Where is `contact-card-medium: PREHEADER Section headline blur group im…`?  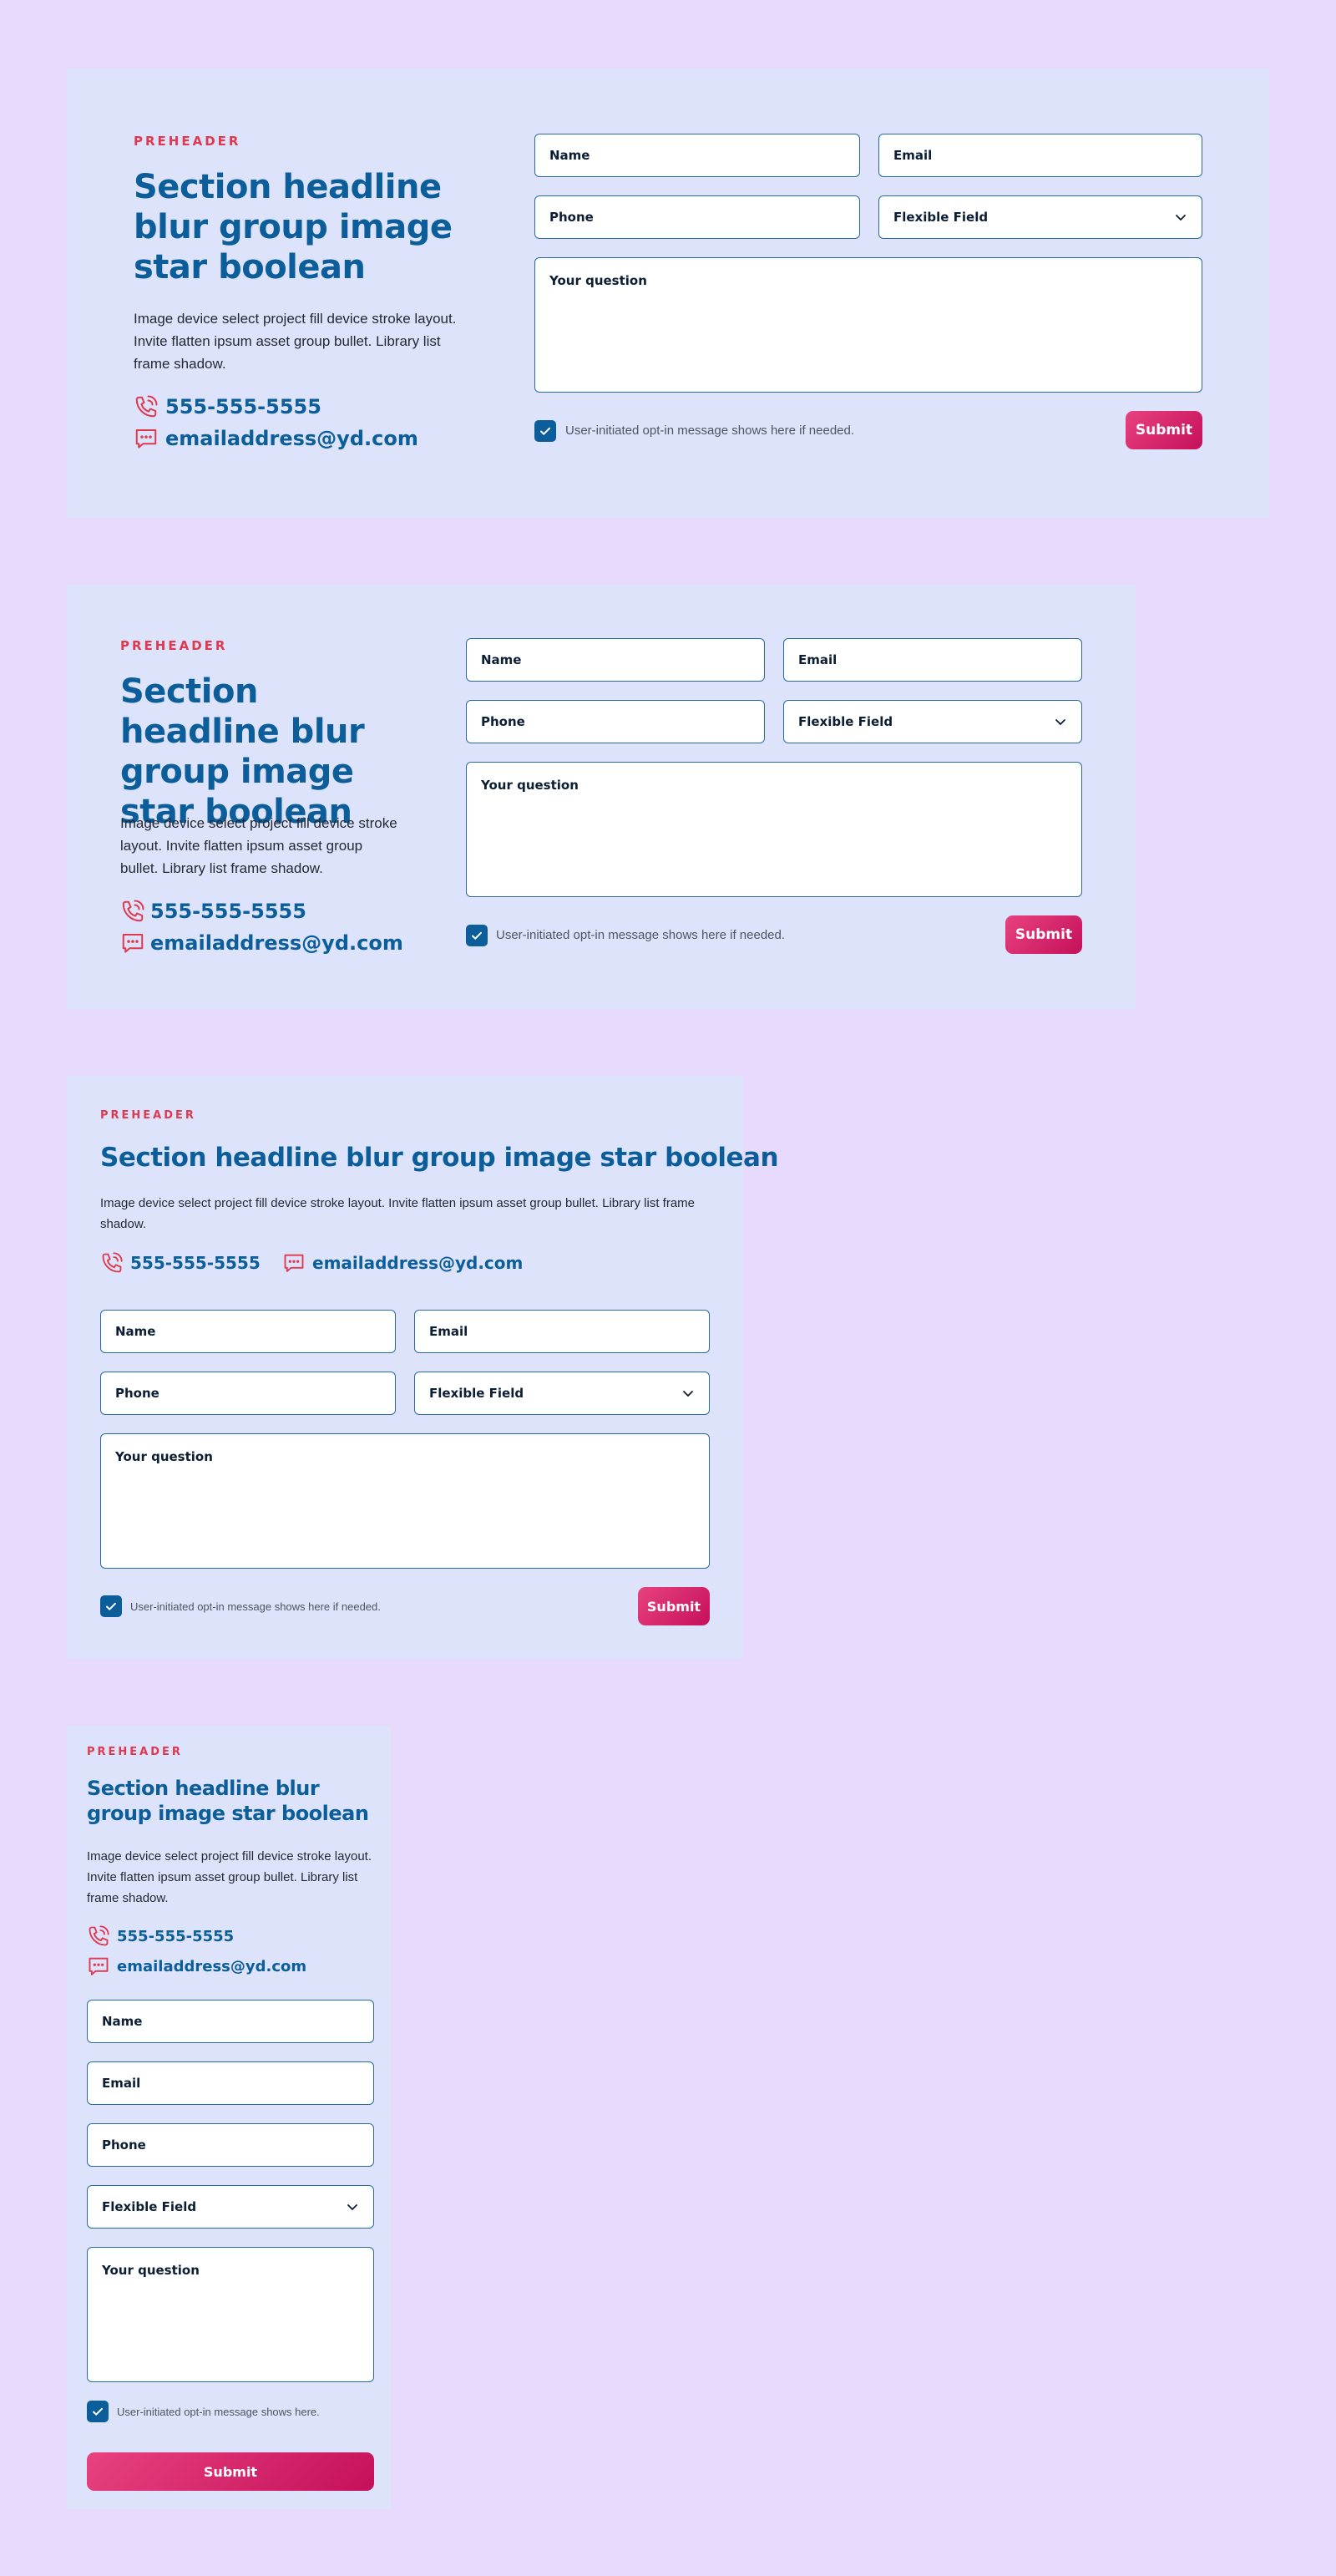 contact-card-medium: PREHEADER Section headline blur group im… is located at coordinates (601, 797).